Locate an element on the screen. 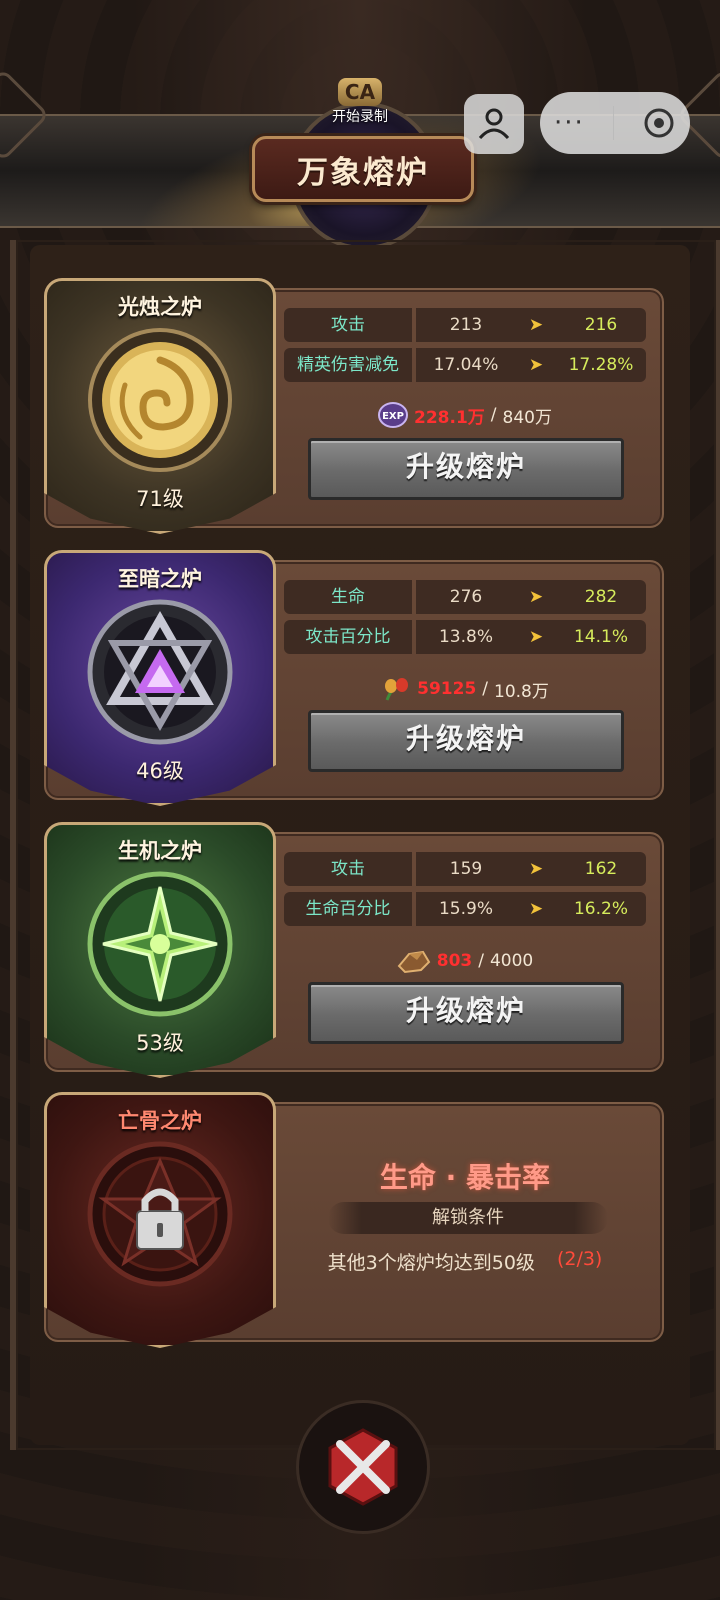  header: 万象熔炉 CA 开始录制 ··· is located at coordinates (360, 159).